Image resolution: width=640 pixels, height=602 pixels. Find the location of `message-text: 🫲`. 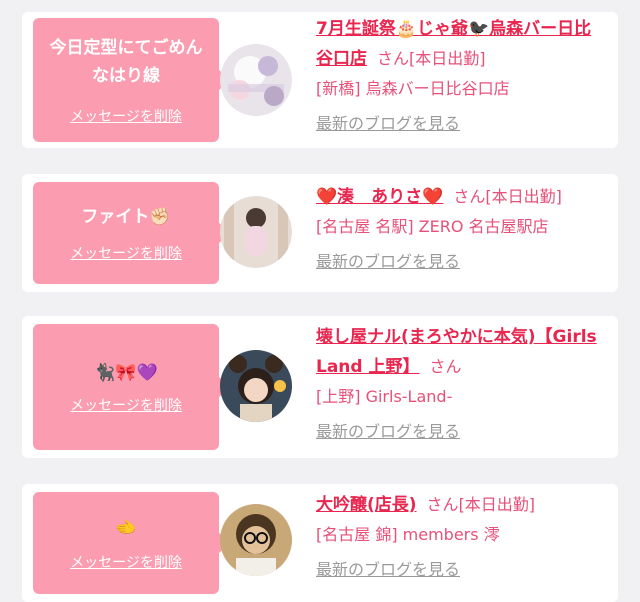

message-text: 🫲 is located at coordinates (126, 528).